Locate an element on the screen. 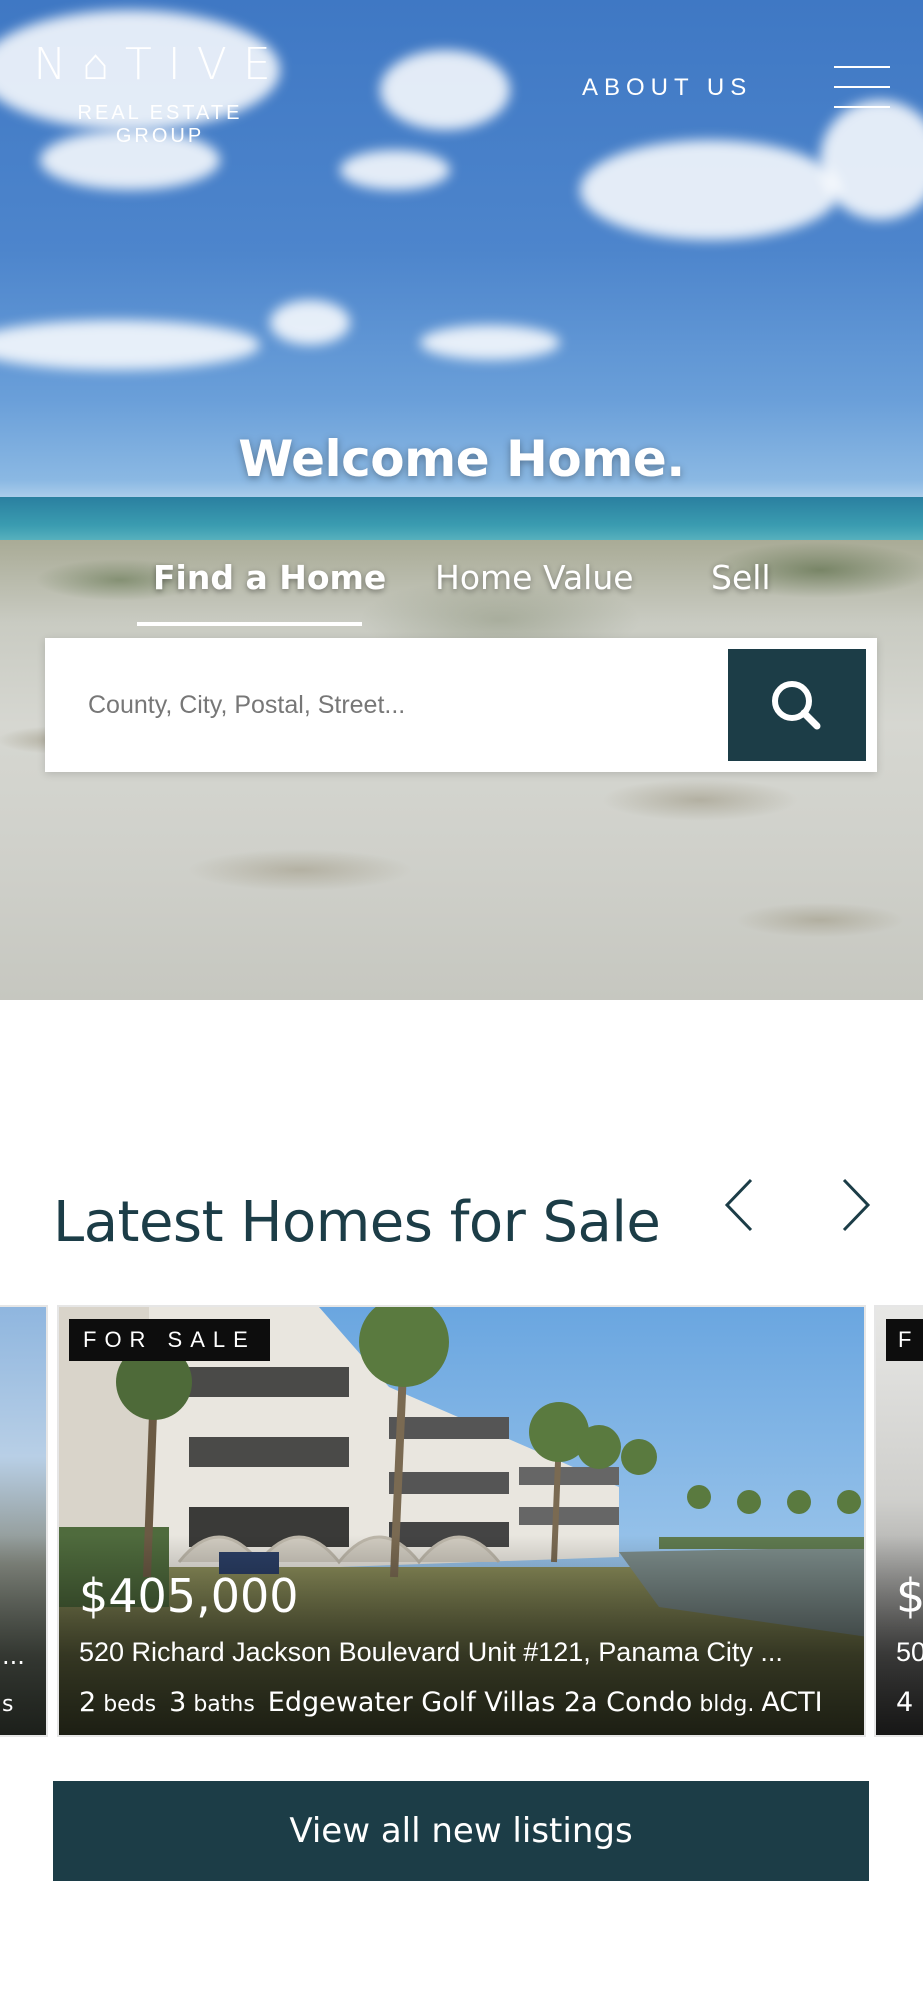 Image resolution: width=923 pixels, height=2000 pixels. brand-logo: N⌂TIVE REAL ESTATE GROUP is located at coordinates (160, 94).